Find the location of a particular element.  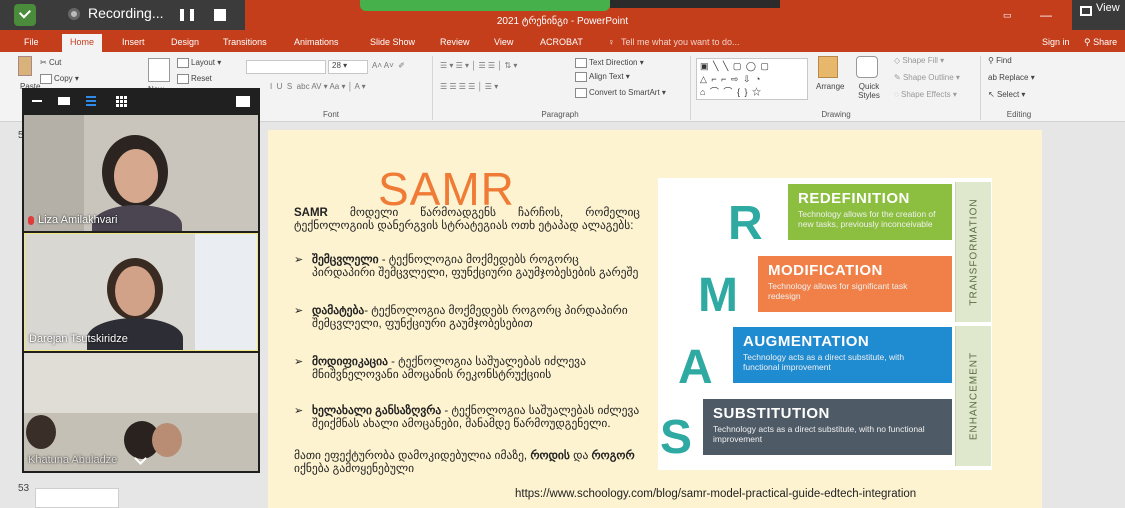

closing-bold: როგორ is located at coordinates (613, 456).